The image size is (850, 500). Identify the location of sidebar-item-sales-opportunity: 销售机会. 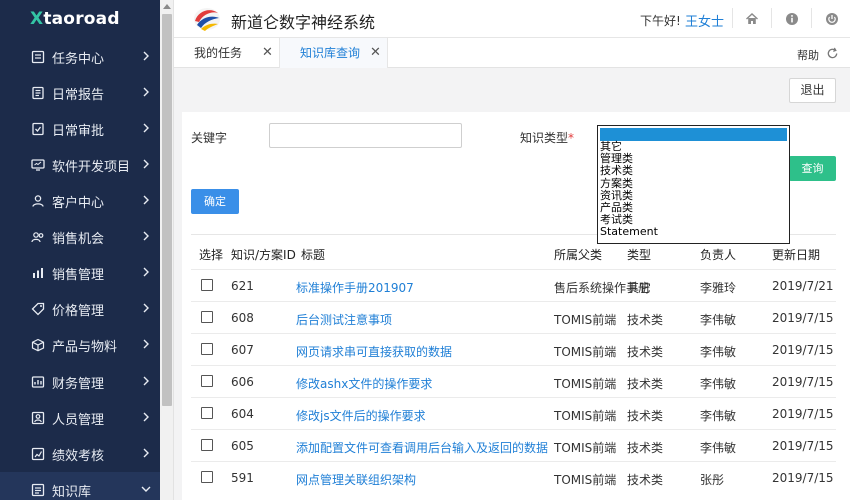
(80, 237).